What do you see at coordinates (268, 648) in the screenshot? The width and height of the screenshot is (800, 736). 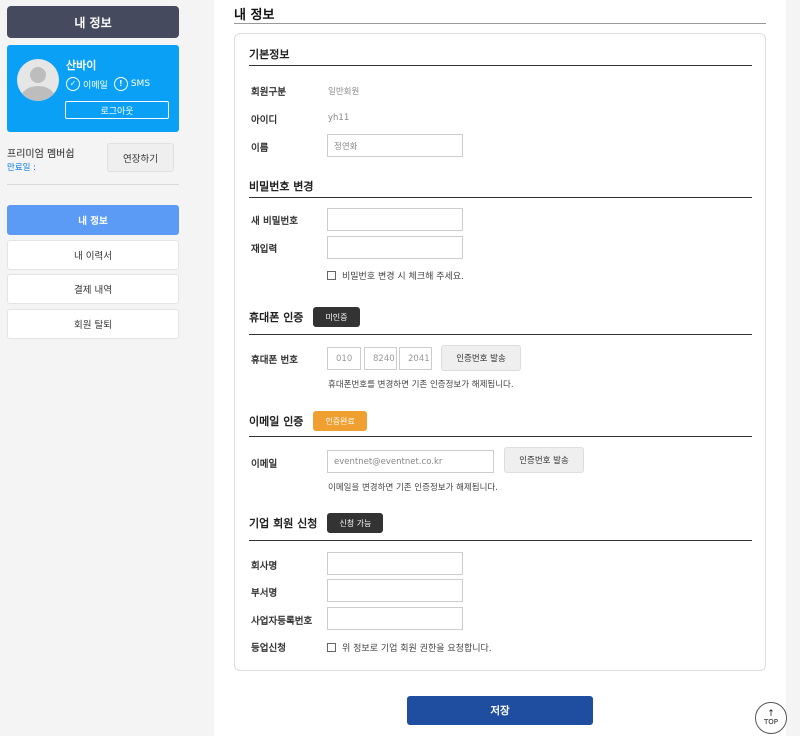 I see `upgrade-apply-label: 등업신청` at bounding box center [268, 648].